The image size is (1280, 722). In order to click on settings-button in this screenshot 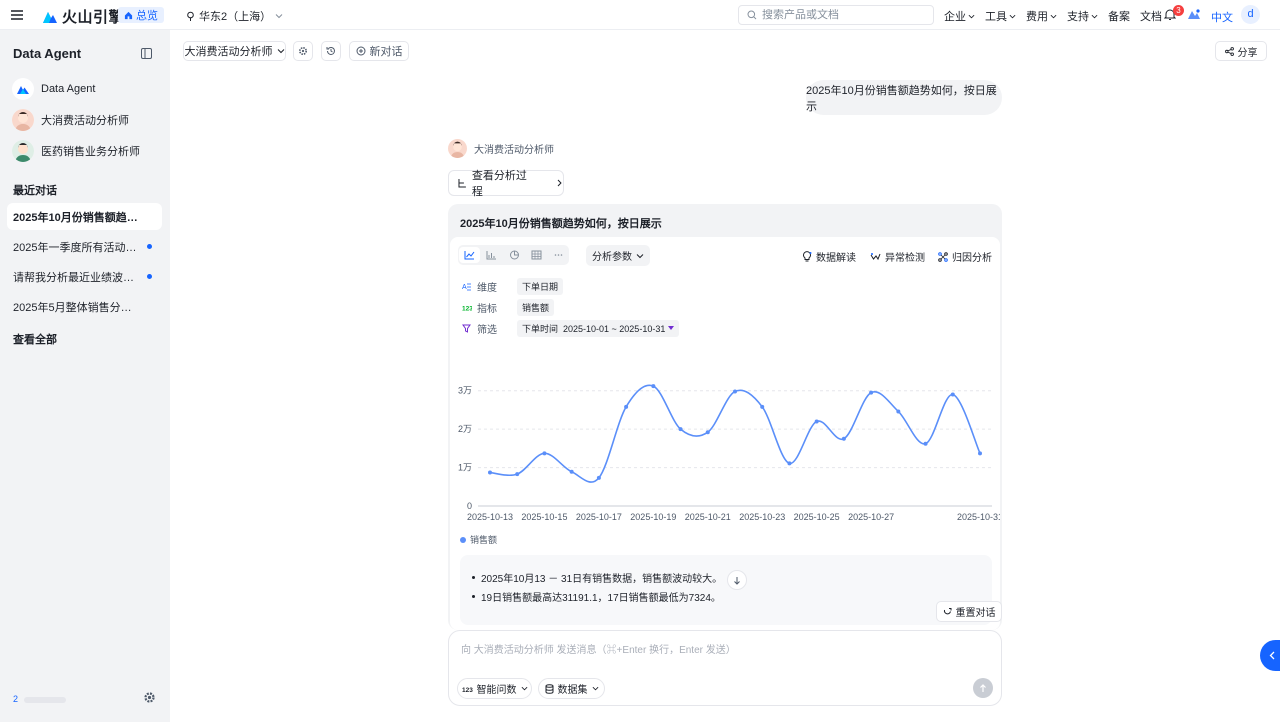, I will do `click(303, 51)`.